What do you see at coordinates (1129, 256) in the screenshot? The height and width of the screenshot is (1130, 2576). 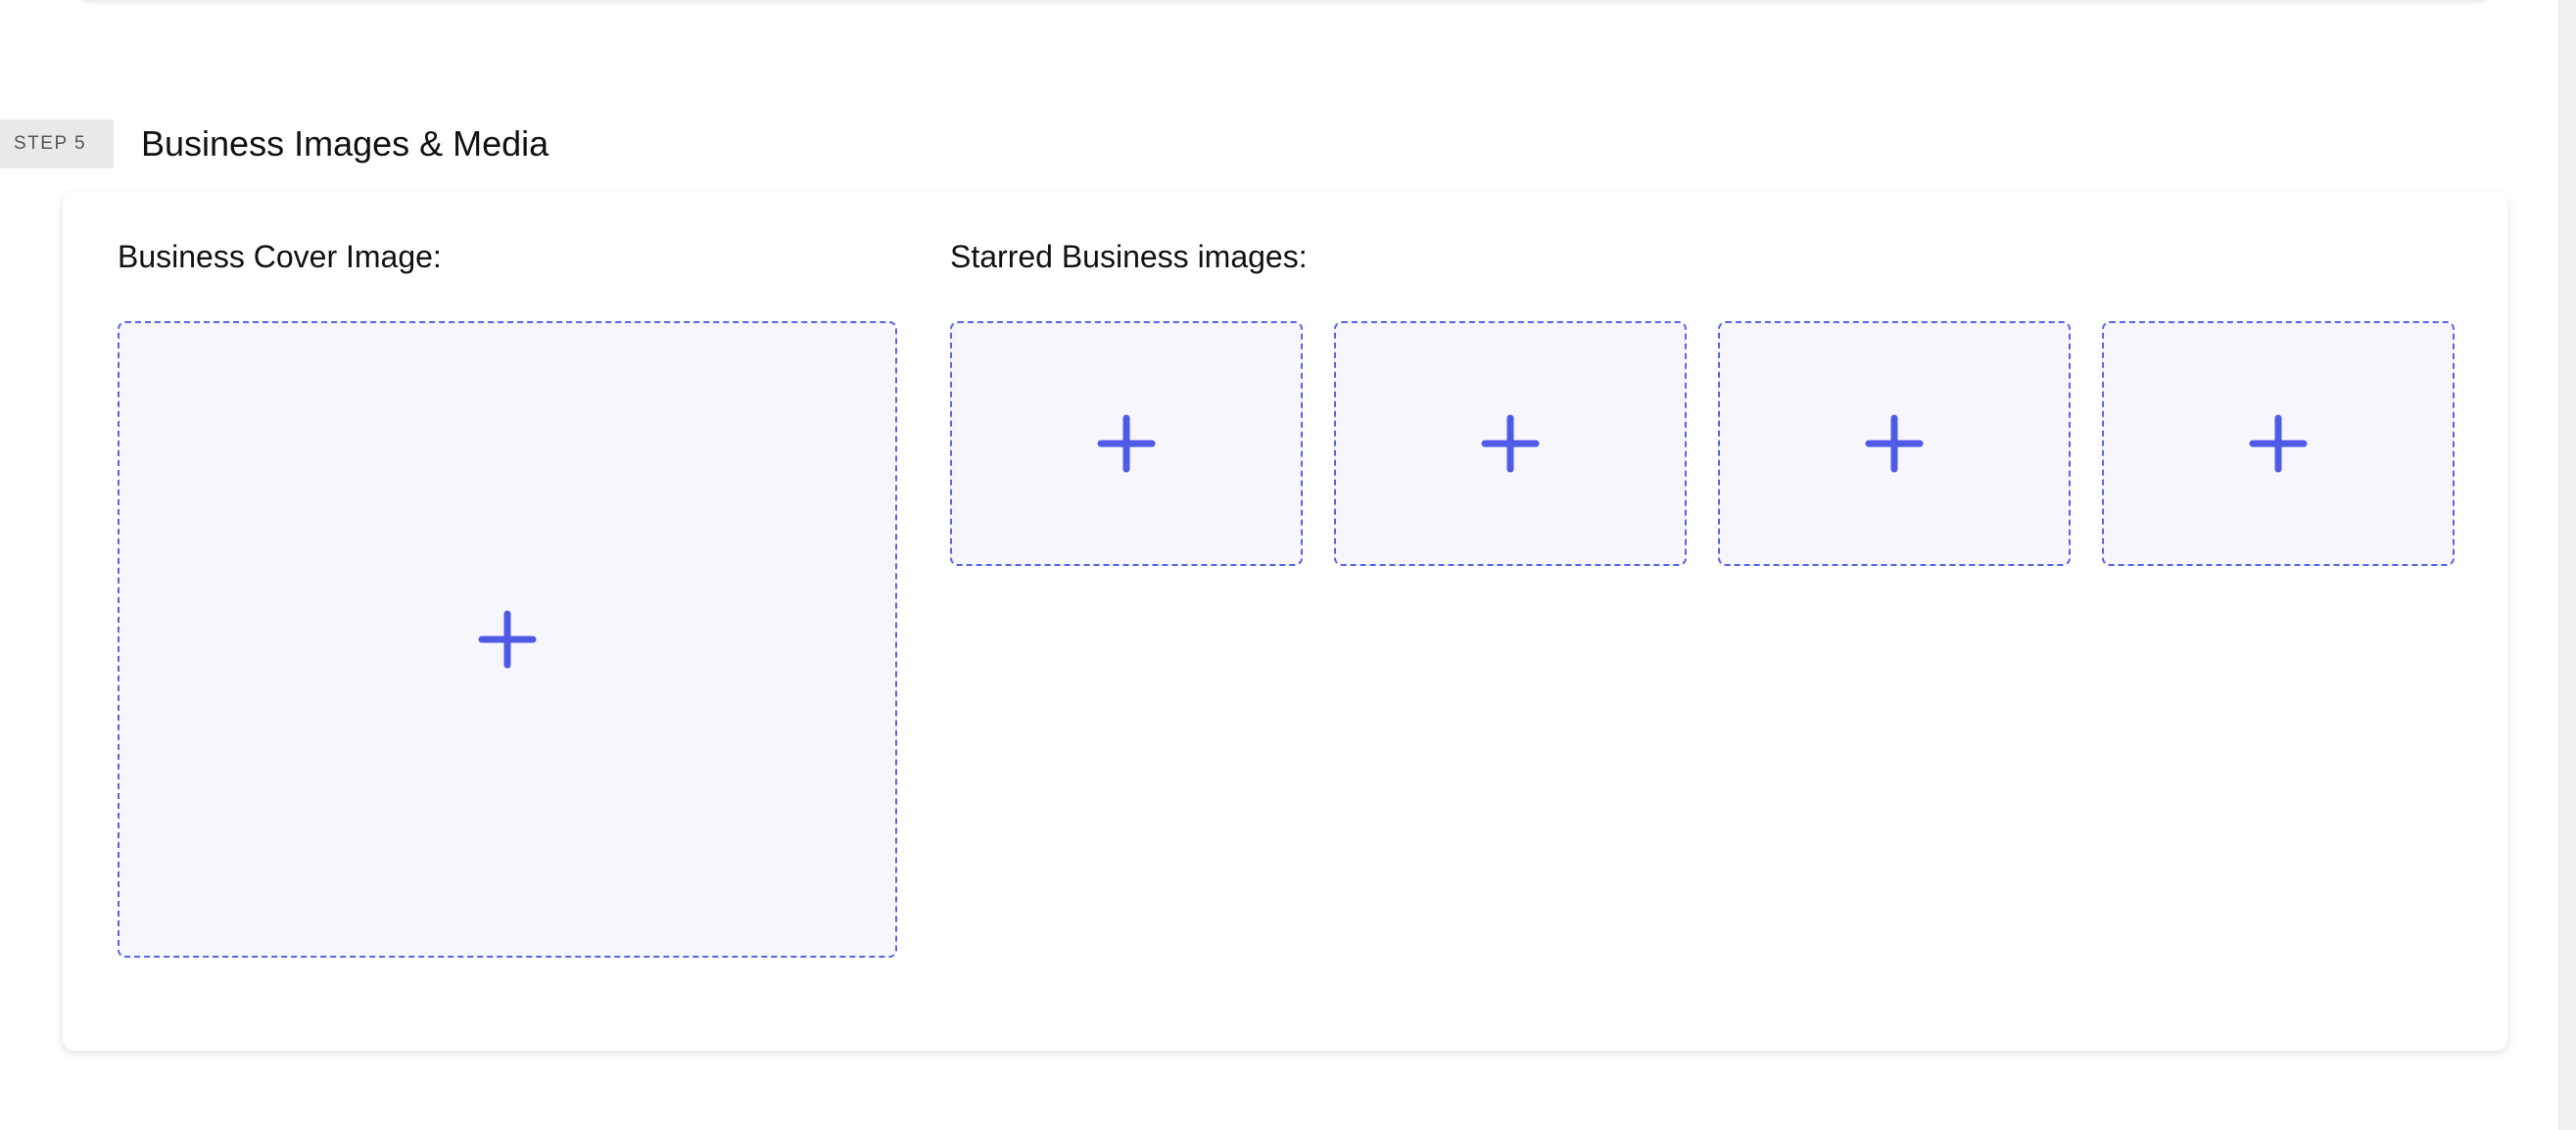 I see `starred-images-label: Starred Business images:` at bounding box center [1129, 256].